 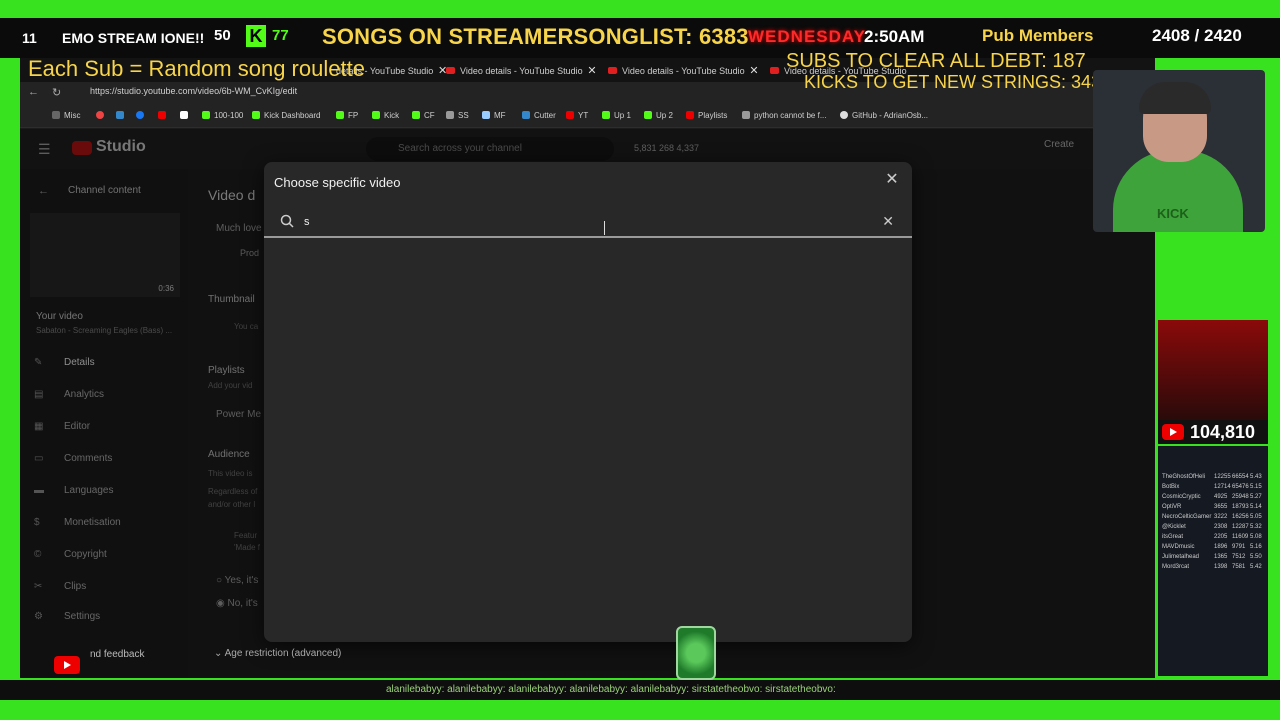 What do you see at coordinates (256, 36) in the screenshot?
I see `kick-icon: K` at bounding box center [256, 36].